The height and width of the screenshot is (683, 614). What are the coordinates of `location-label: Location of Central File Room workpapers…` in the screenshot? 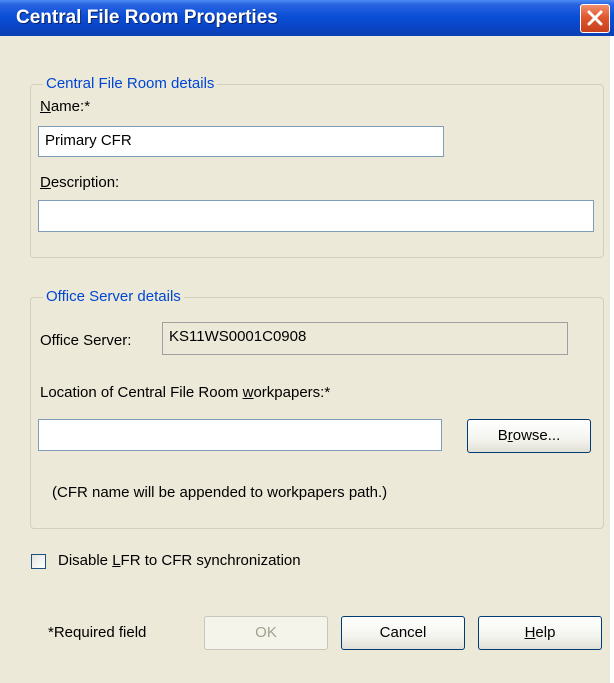 It's located at (185, 392).